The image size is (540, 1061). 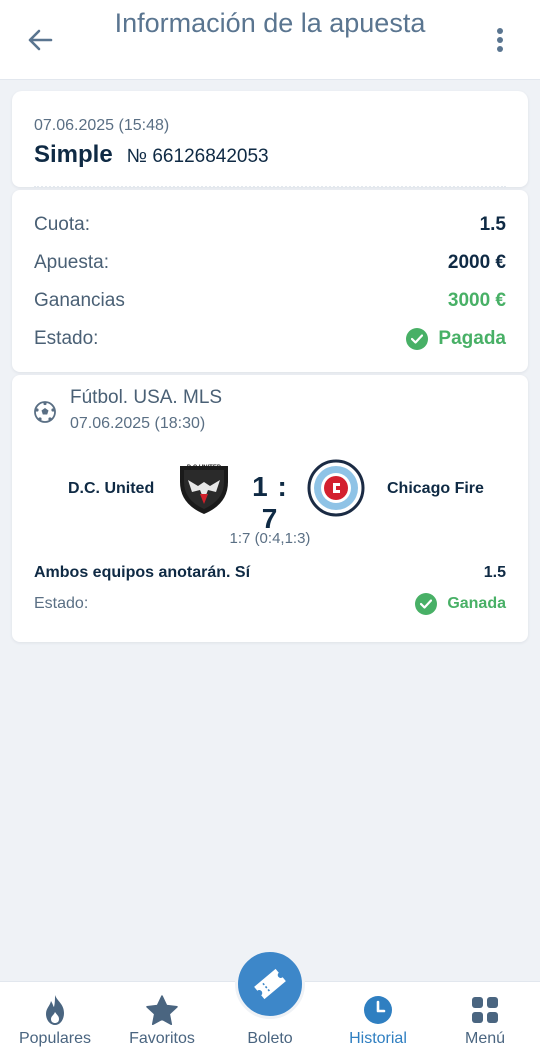 What do you see at coordinates (162, 1038) in the screenshot?
I see `nav-label: Favoritos` at bounding box center [162, 1038].